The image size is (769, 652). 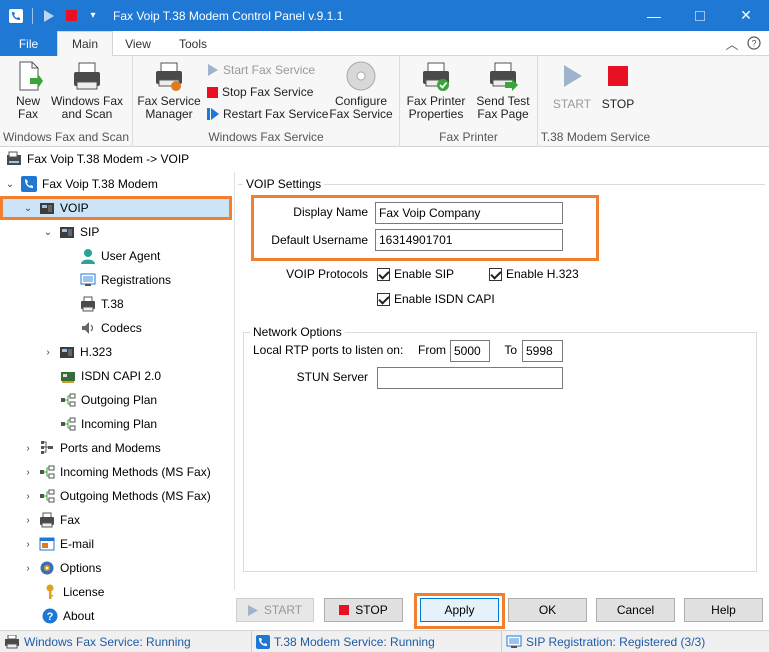 What do you see at coordinates (14, 158) in the screenshot?
I see `fax-modem-icon` at bounding box center [14, 158].